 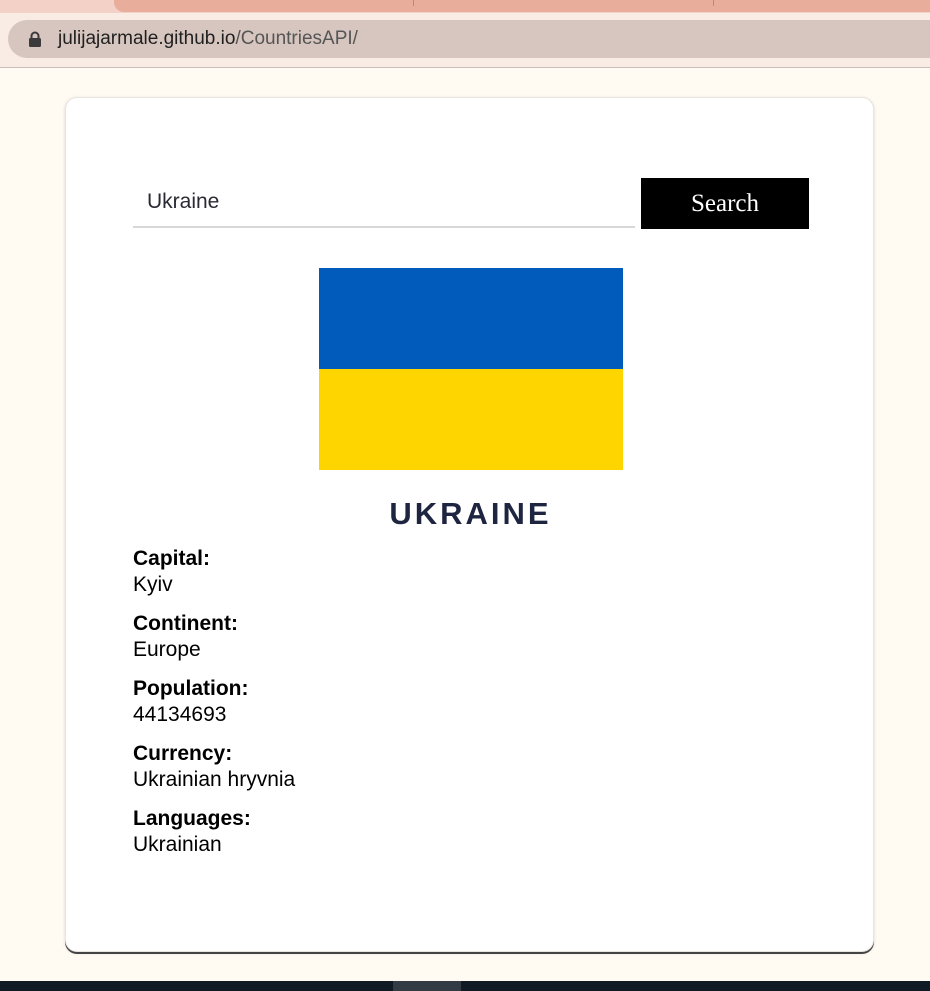 I want to click on url-path: /CountriesAPI/, so click(x=296, y=38).